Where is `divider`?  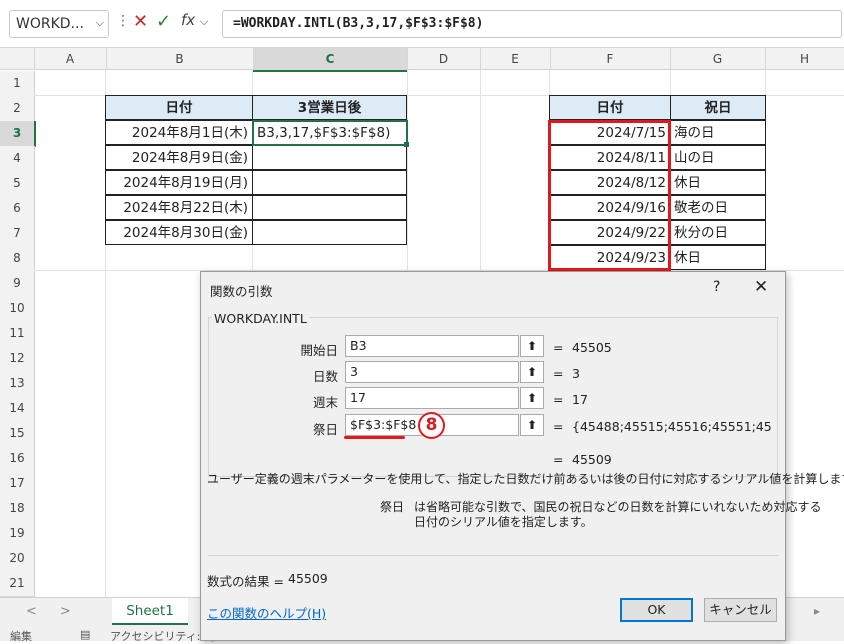
divider is located at coordinates (493, 555).